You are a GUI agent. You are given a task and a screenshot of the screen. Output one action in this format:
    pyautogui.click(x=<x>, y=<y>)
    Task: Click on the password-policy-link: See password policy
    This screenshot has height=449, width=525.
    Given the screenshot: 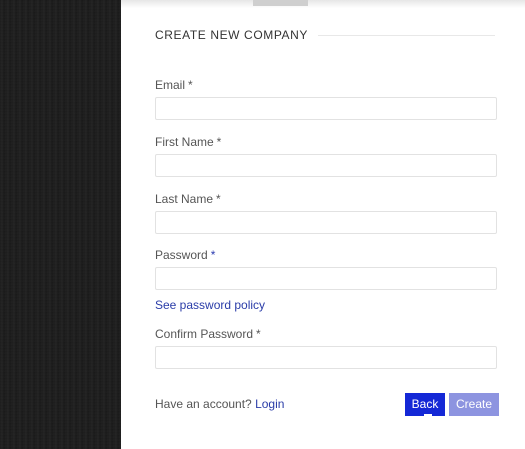 What is the action you would take?
    pyautogui.click(x=210, y=305)
    